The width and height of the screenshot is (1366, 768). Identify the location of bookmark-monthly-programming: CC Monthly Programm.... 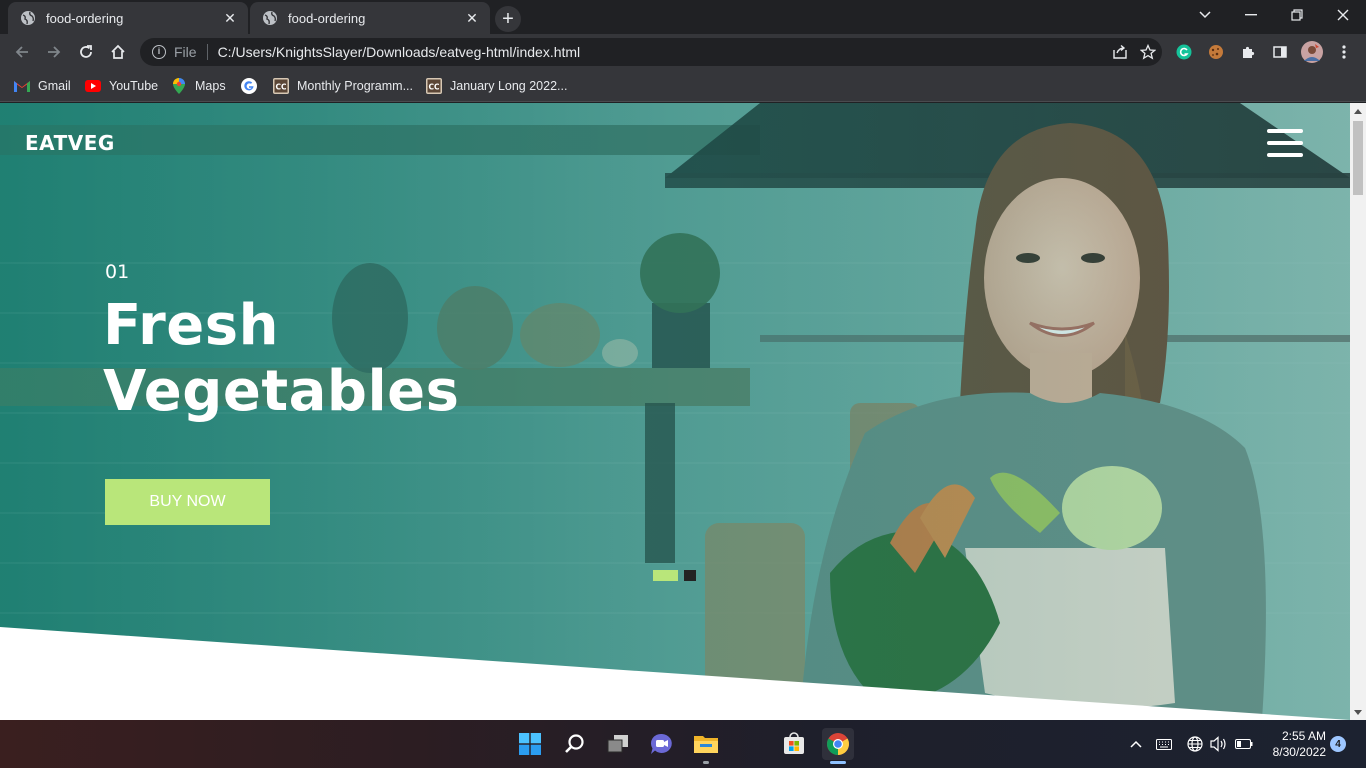
(343, 86).